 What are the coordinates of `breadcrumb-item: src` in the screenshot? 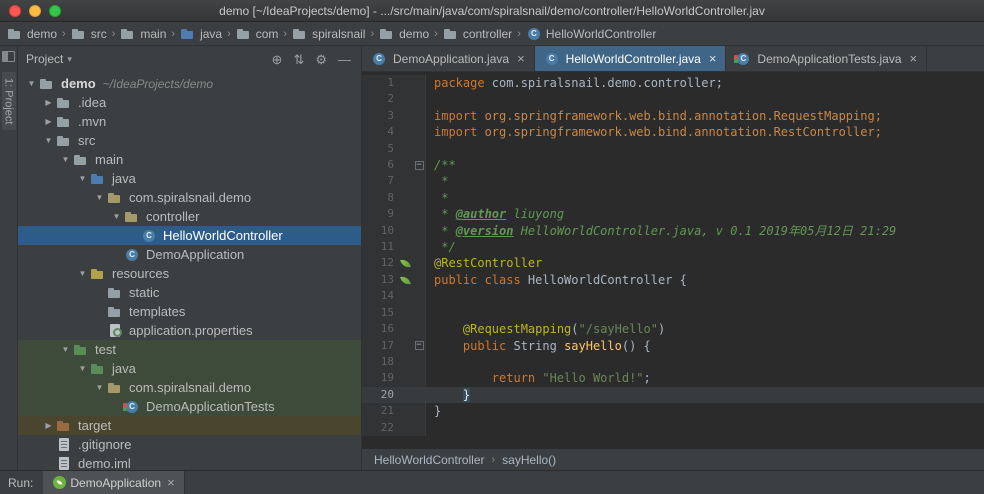 It's located at (89, 34).